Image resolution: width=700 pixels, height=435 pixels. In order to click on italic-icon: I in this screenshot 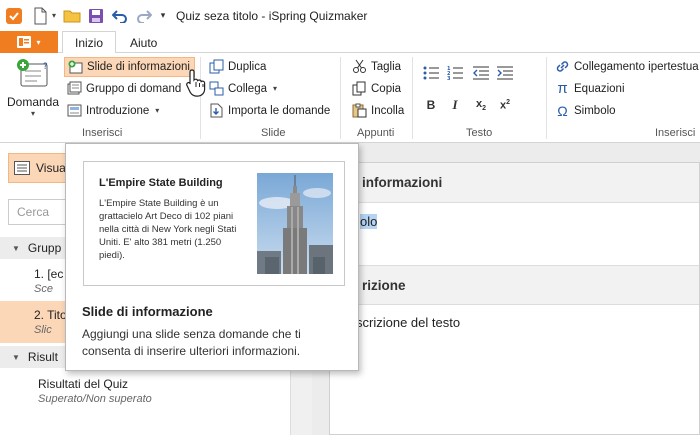, I will do `click(455, 104)`.